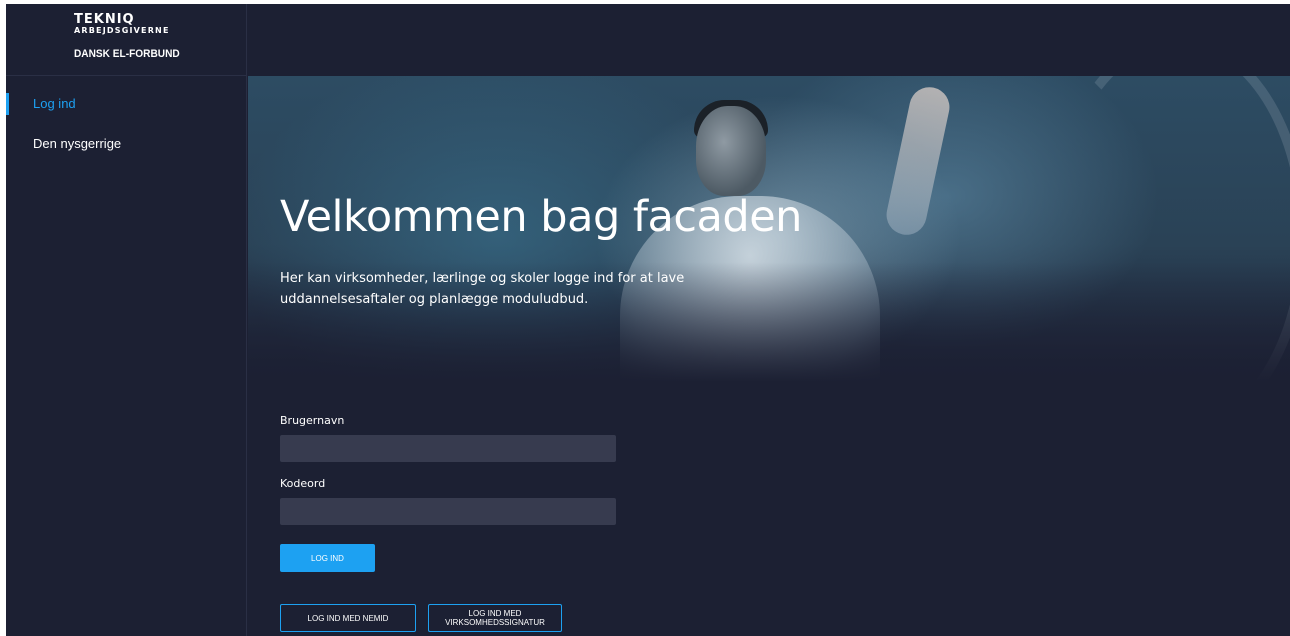  What do you see at coordinates (312, 420) in the screenshot?
I see `username-label: Brugernavn` at bounding box center [312, 420].